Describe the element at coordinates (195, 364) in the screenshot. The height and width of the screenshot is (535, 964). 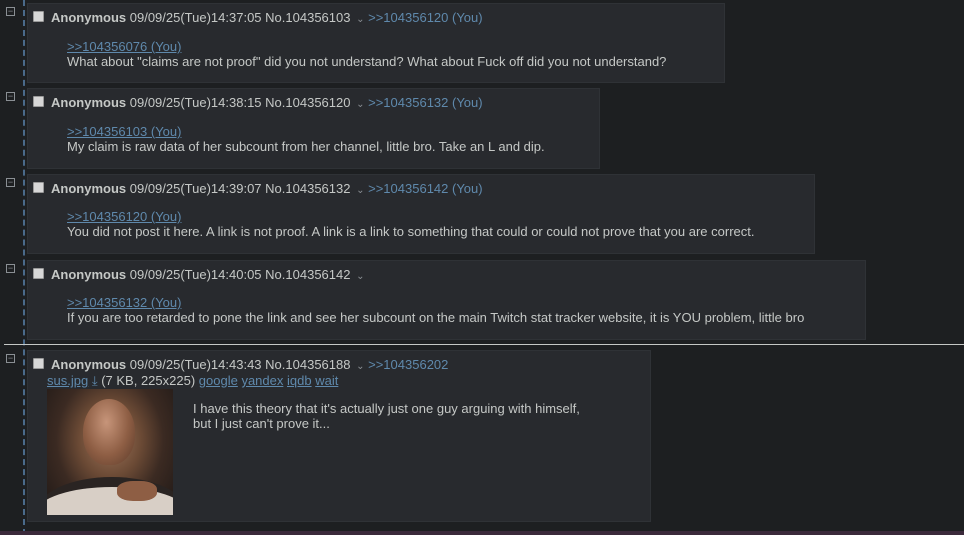
I see `post-datetime: 09/09/25(Tue)14:43:43` at that location.